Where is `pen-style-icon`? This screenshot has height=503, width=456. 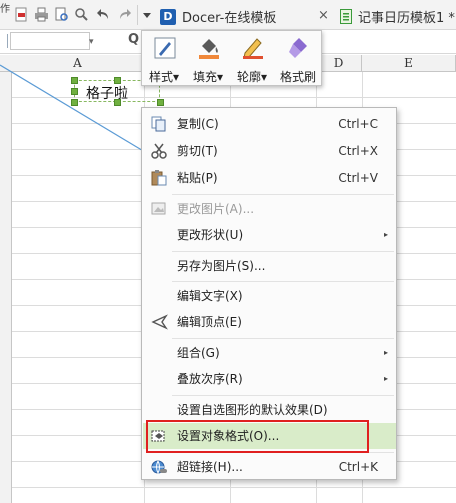 pen-style-icon is located at coordinates (165, 48).